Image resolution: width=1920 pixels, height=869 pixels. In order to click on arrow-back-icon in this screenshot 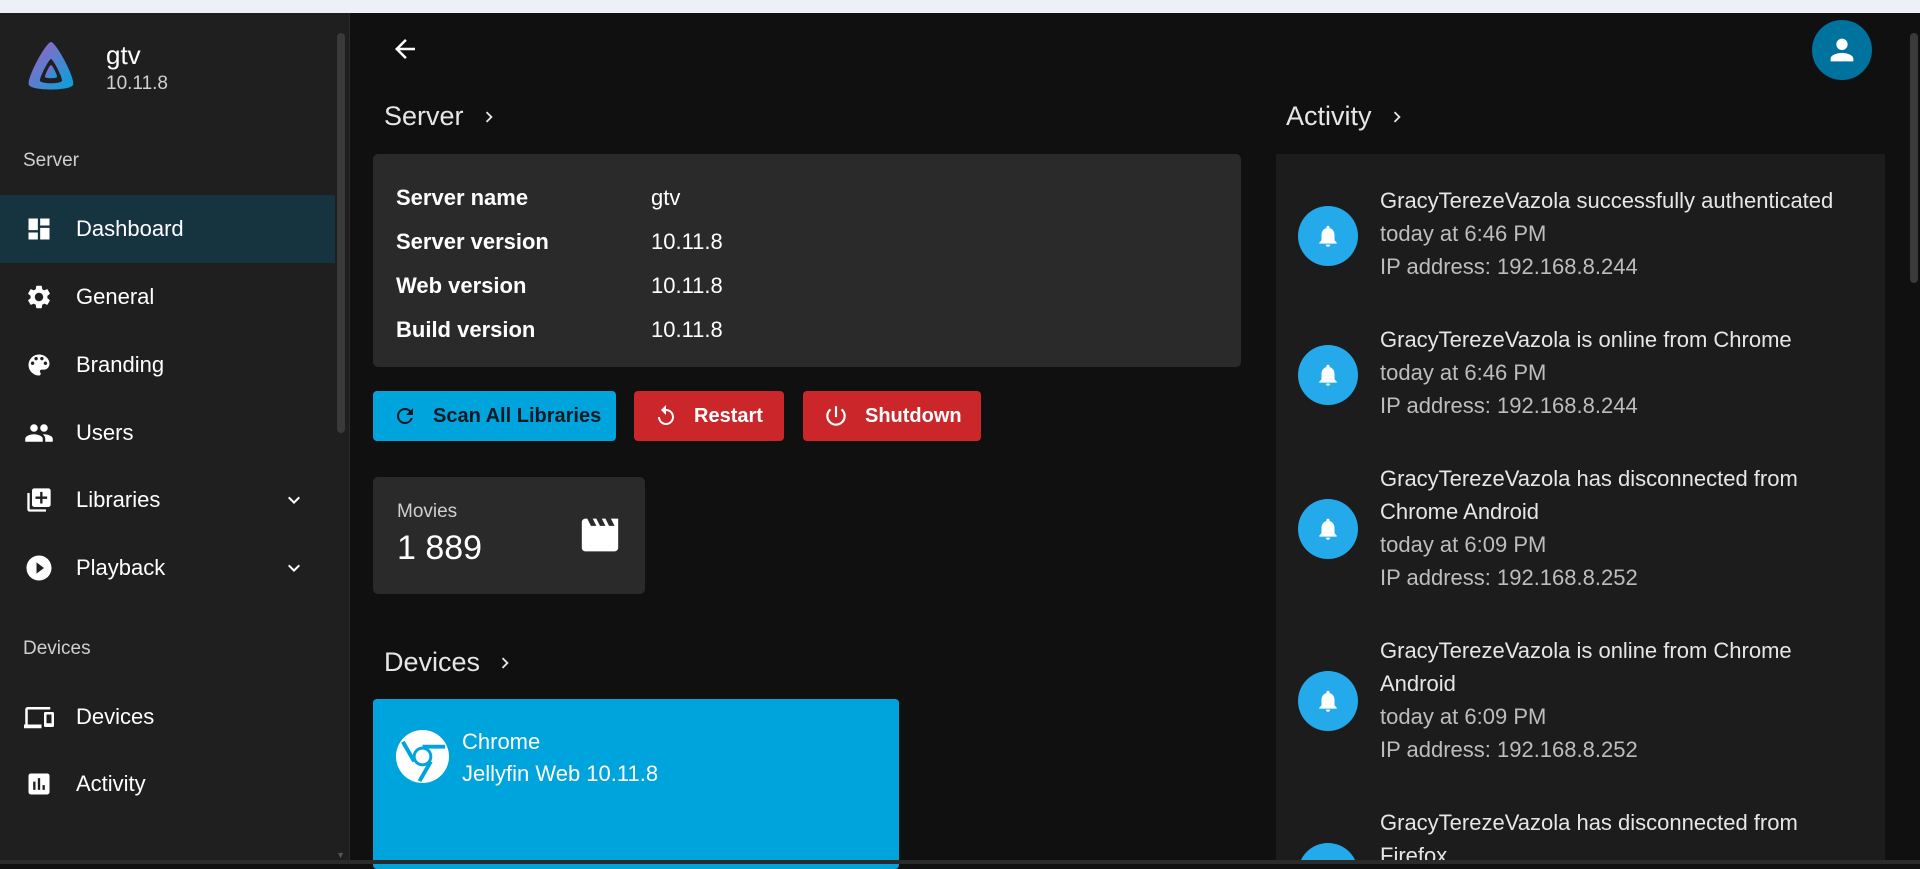, I will do `click(405, 49)`.